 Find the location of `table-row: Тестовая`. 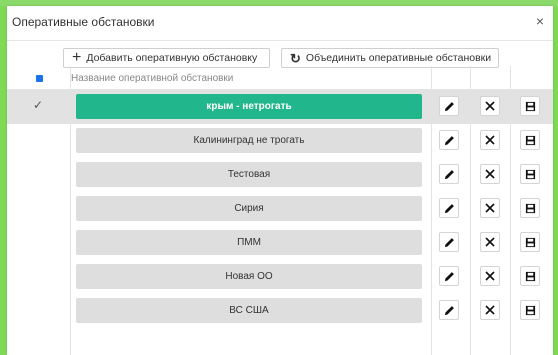

table-row: Тестовая is located at coordinates (280, 175).